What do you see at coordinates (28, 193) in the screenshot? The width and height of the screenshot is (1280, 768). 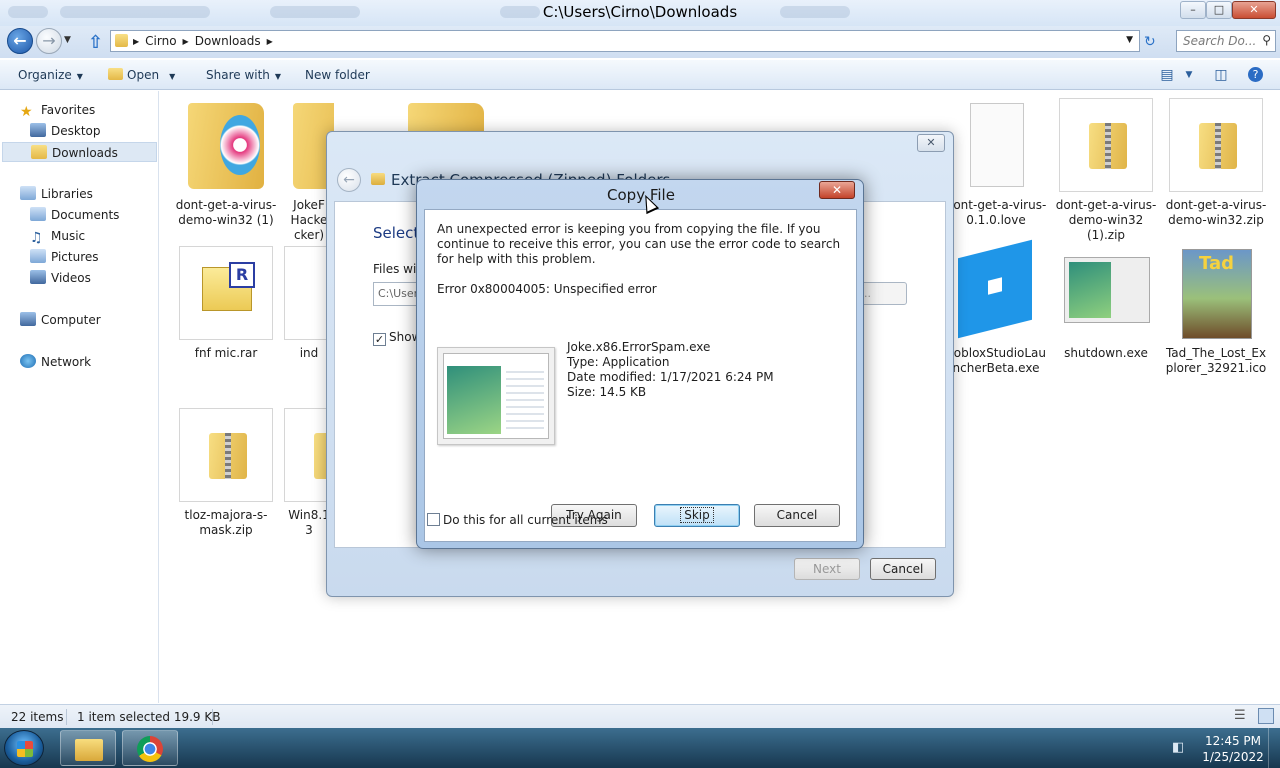 I see `library-icon` at bounding box center [28, 193].